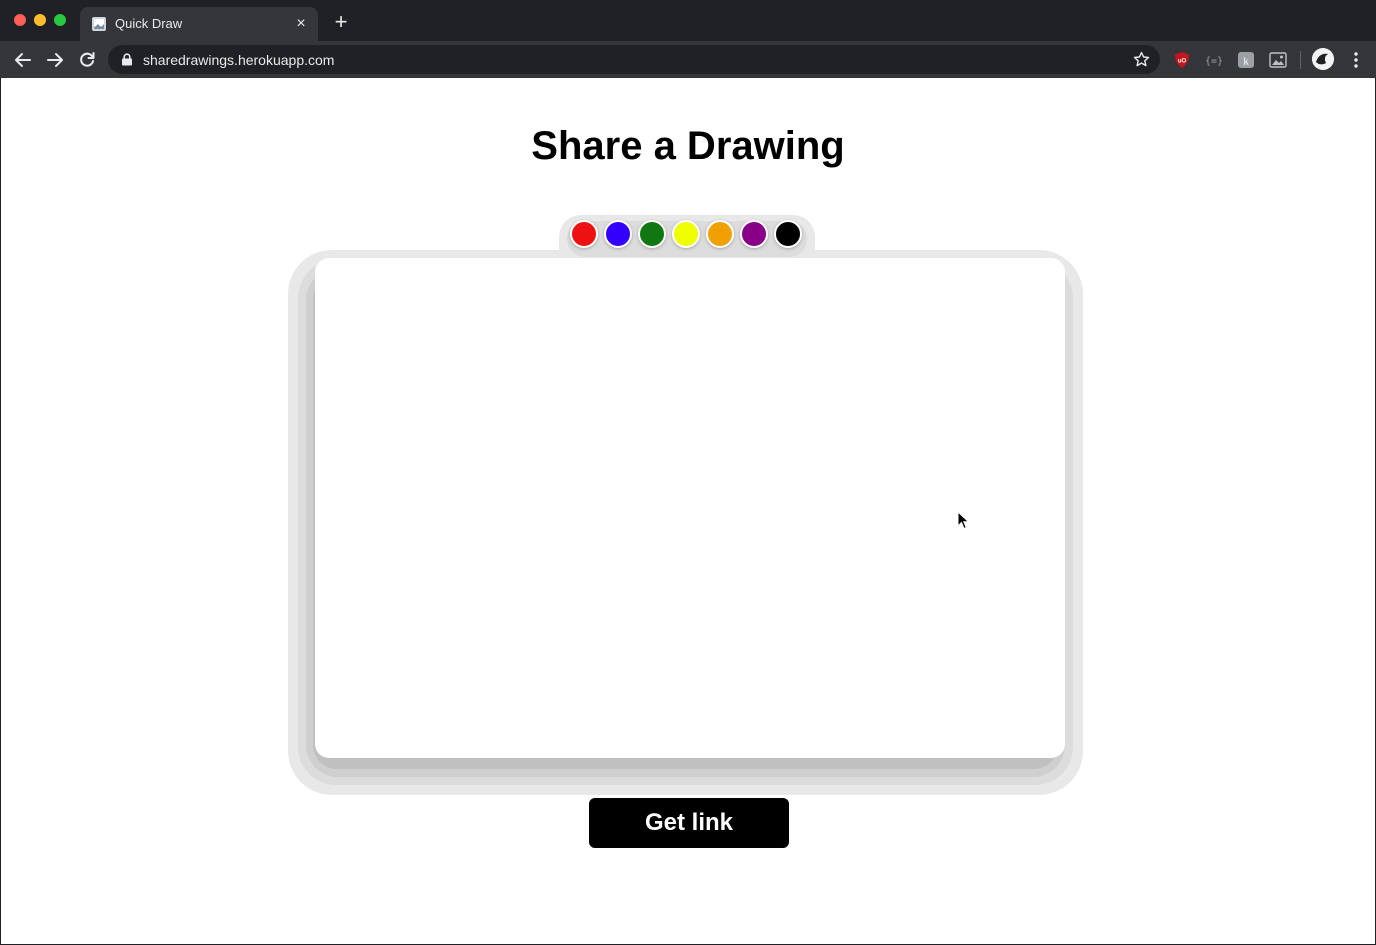 The image size is (1376, 945). Describe the element at coordinates (1323, 59) in the screenshot. I see `profile-avatar` at that location.